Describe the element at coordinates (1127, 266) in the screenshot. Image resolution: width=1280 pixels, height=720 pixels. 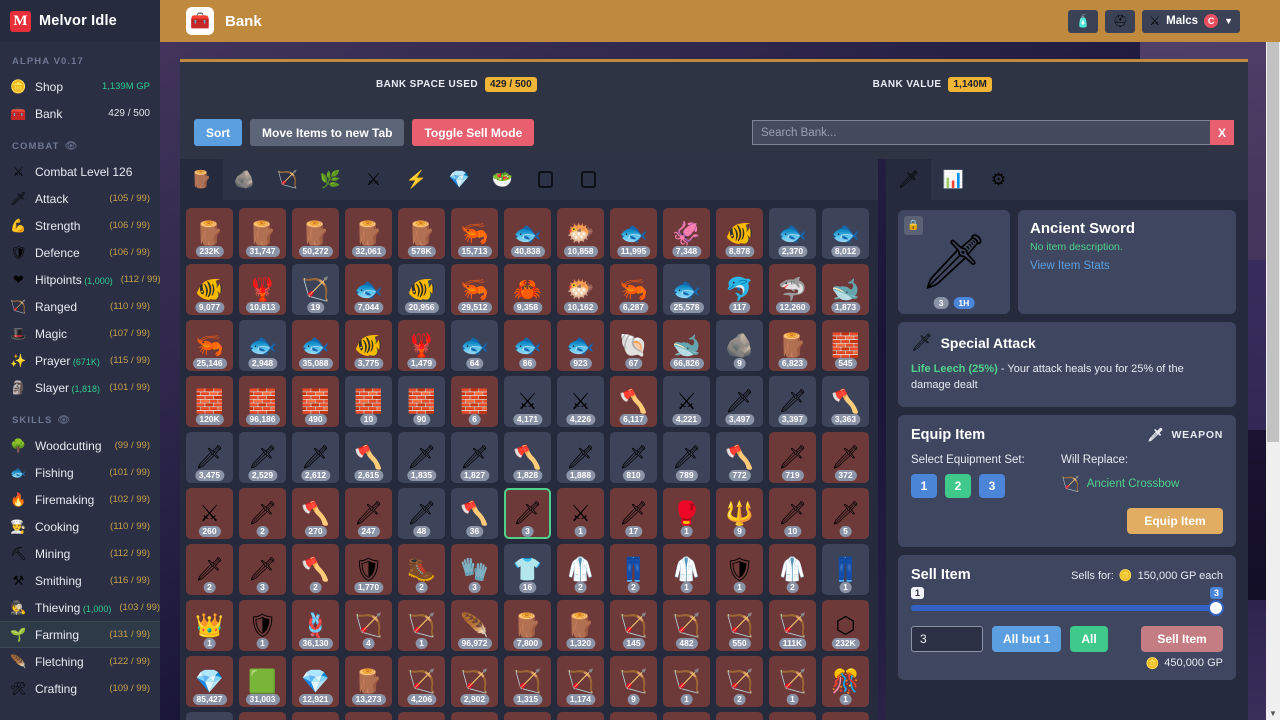
I see `view-item-stats-link: View Item Stats` at that location.